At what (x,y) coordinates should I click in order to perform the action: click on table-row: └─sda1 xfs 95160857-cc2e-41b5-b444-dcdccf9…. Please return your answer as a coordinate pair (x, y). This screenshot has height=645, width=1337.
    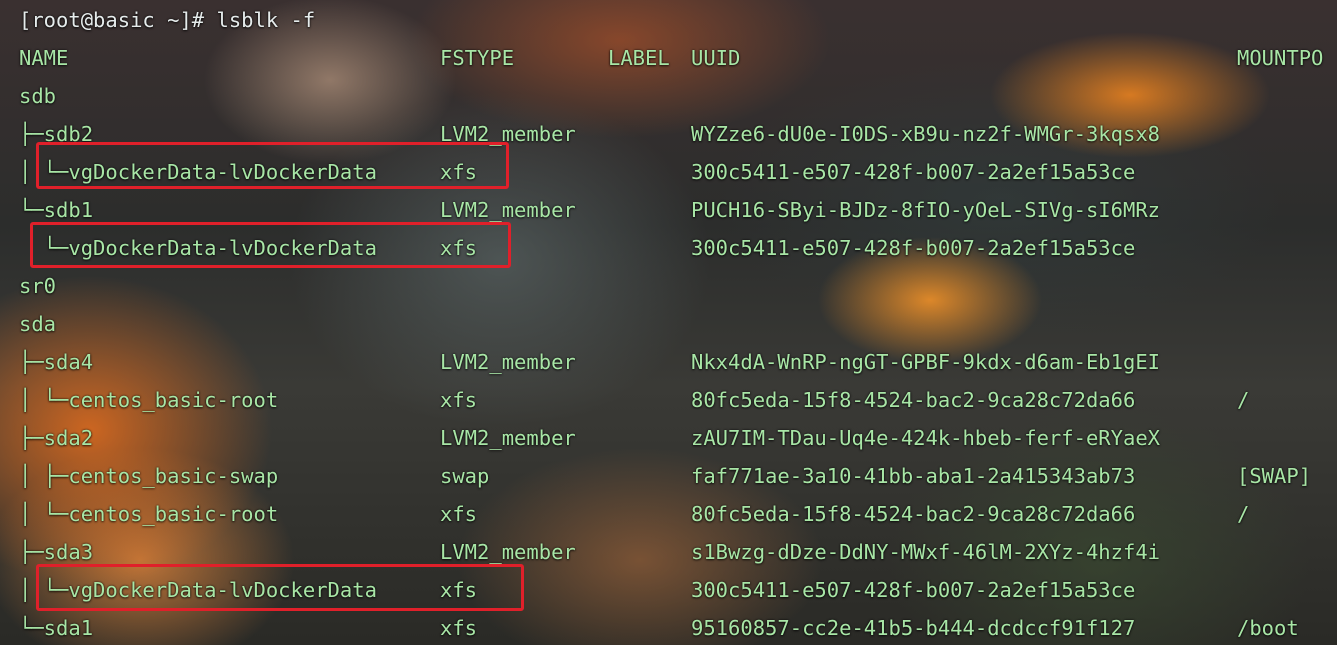
    Looking at the image, I should click on (668, 628).